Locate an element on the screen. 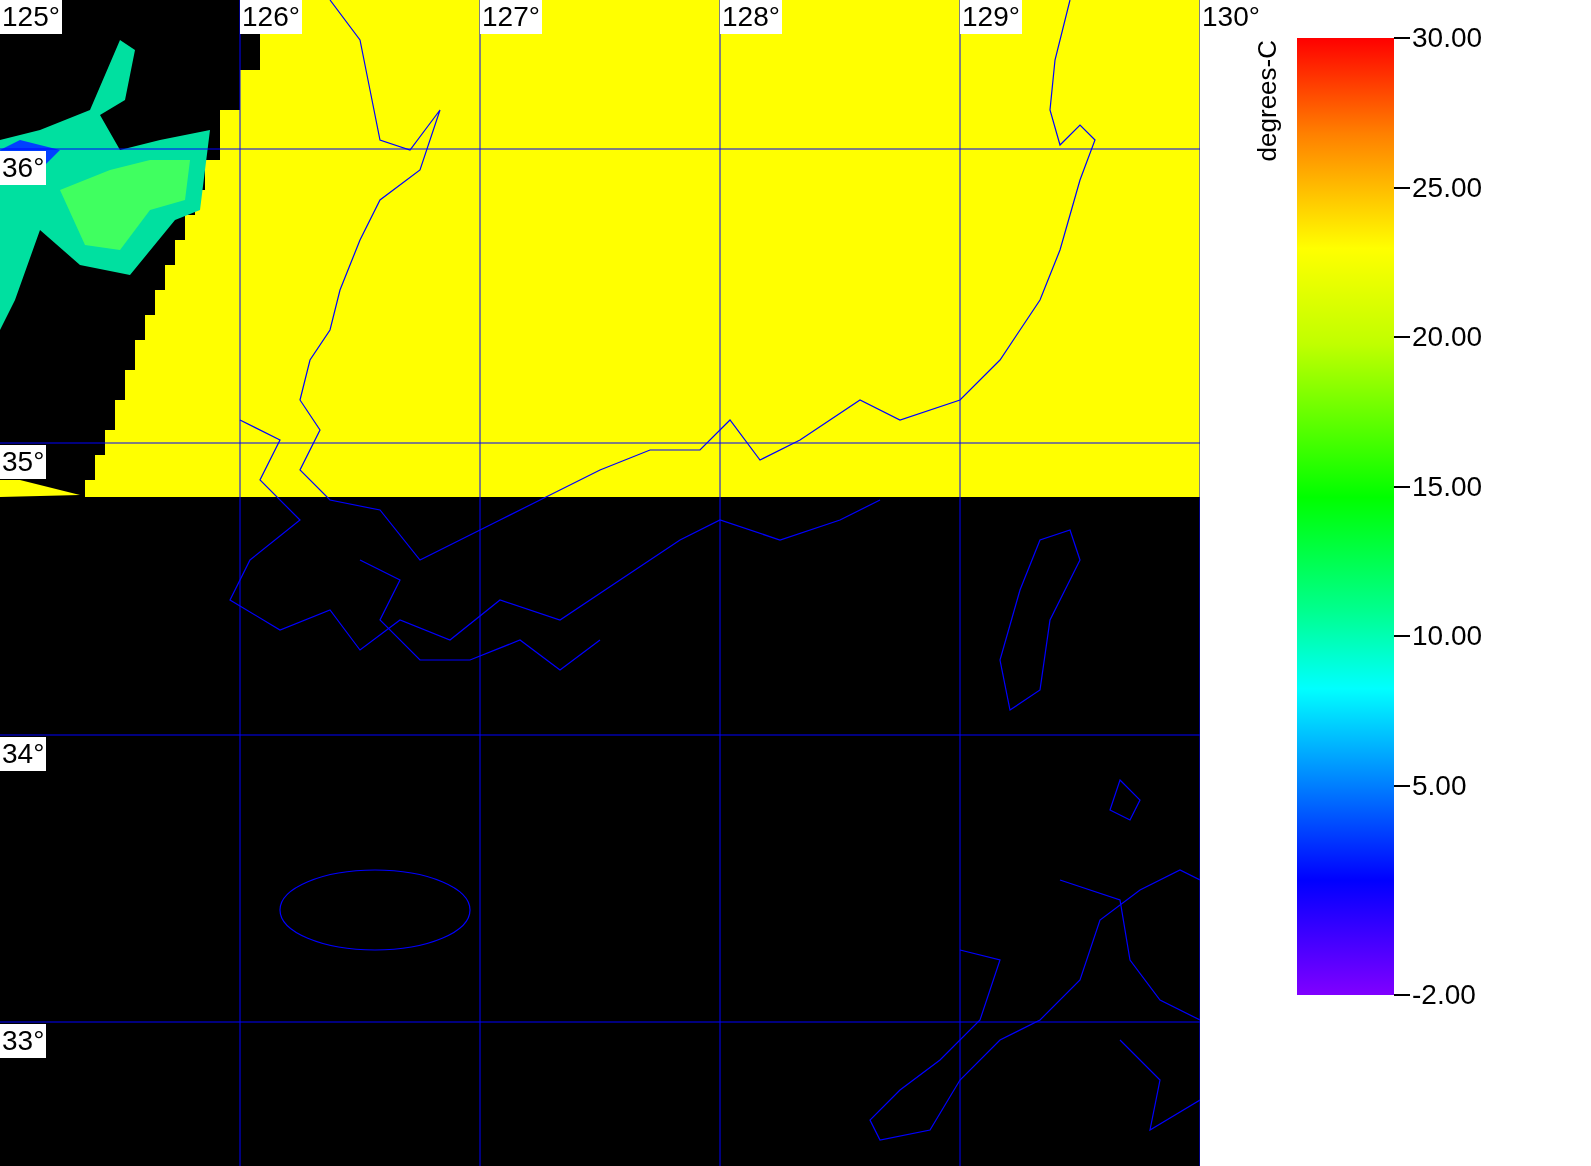 This screenshot has height=1166, width=1591. longitude-label: 126° is located at coordinates (271, 17).